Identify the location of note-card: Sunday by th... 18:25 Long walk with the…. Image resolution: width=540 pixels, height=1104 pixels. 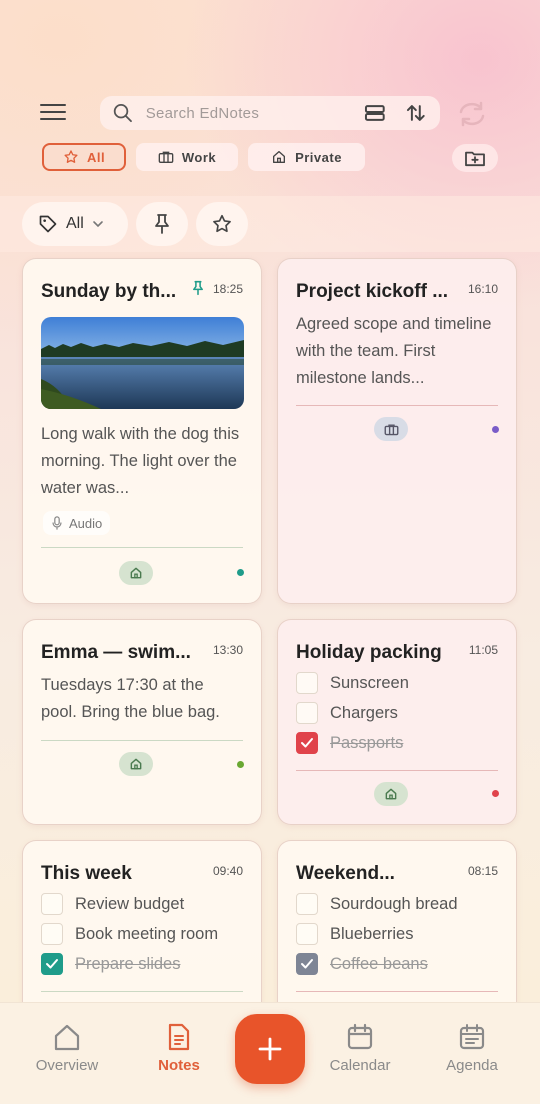
(142, 431).